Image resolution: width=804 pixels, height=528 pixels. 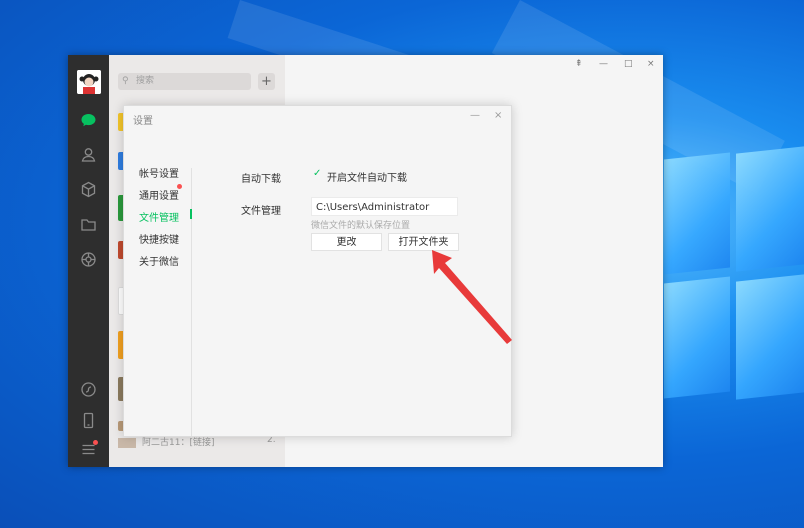 I want to click on avatar-image, so click(x=89, y=82).